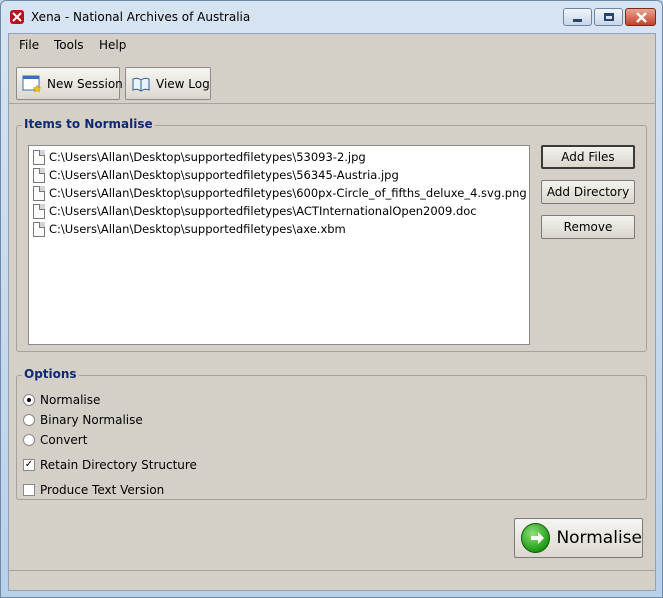  I want to click on maximize-icon, so click(609, 17).